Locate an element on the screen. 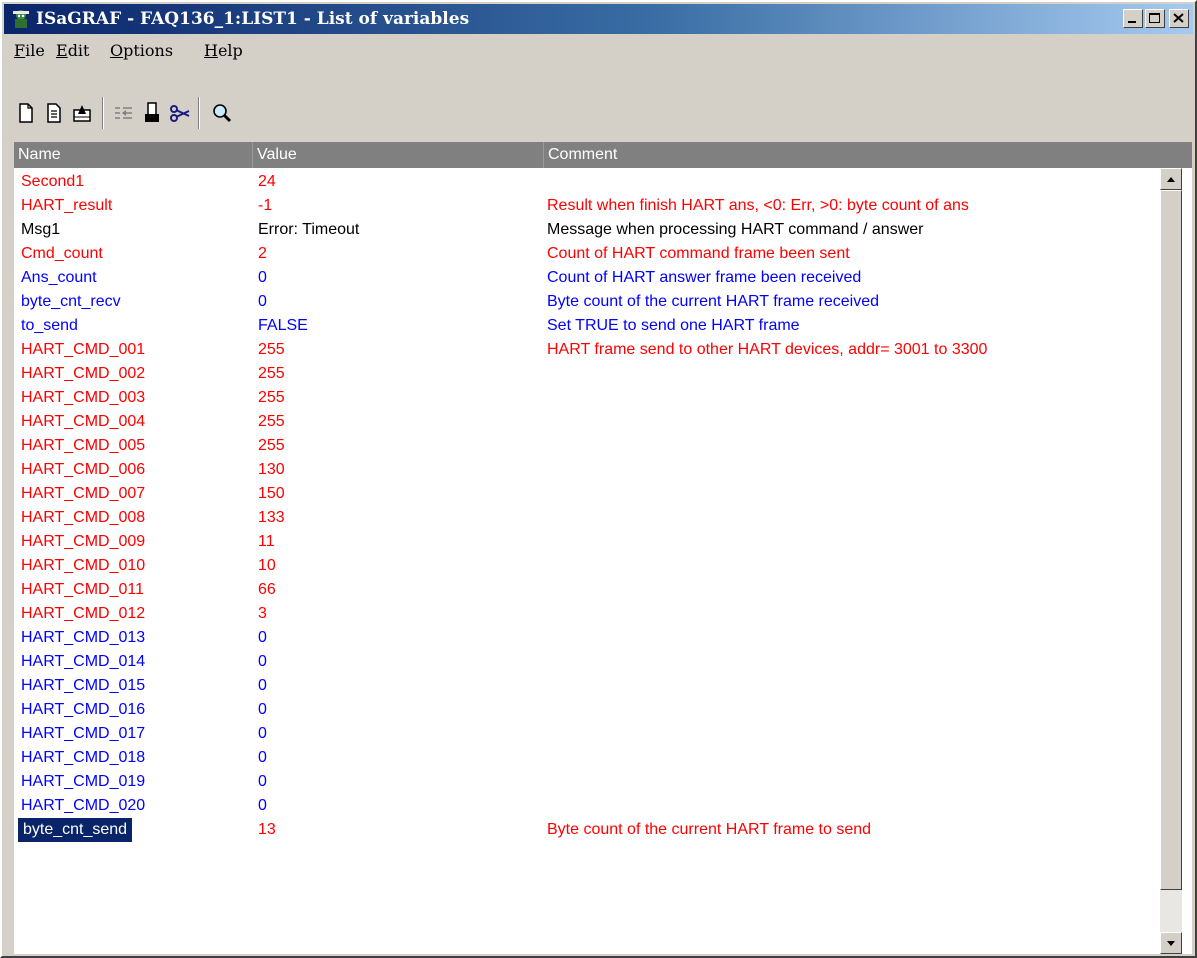 The image size is (1197, 958). variable-value-cell: 133 is located at coordinates (271, 517).